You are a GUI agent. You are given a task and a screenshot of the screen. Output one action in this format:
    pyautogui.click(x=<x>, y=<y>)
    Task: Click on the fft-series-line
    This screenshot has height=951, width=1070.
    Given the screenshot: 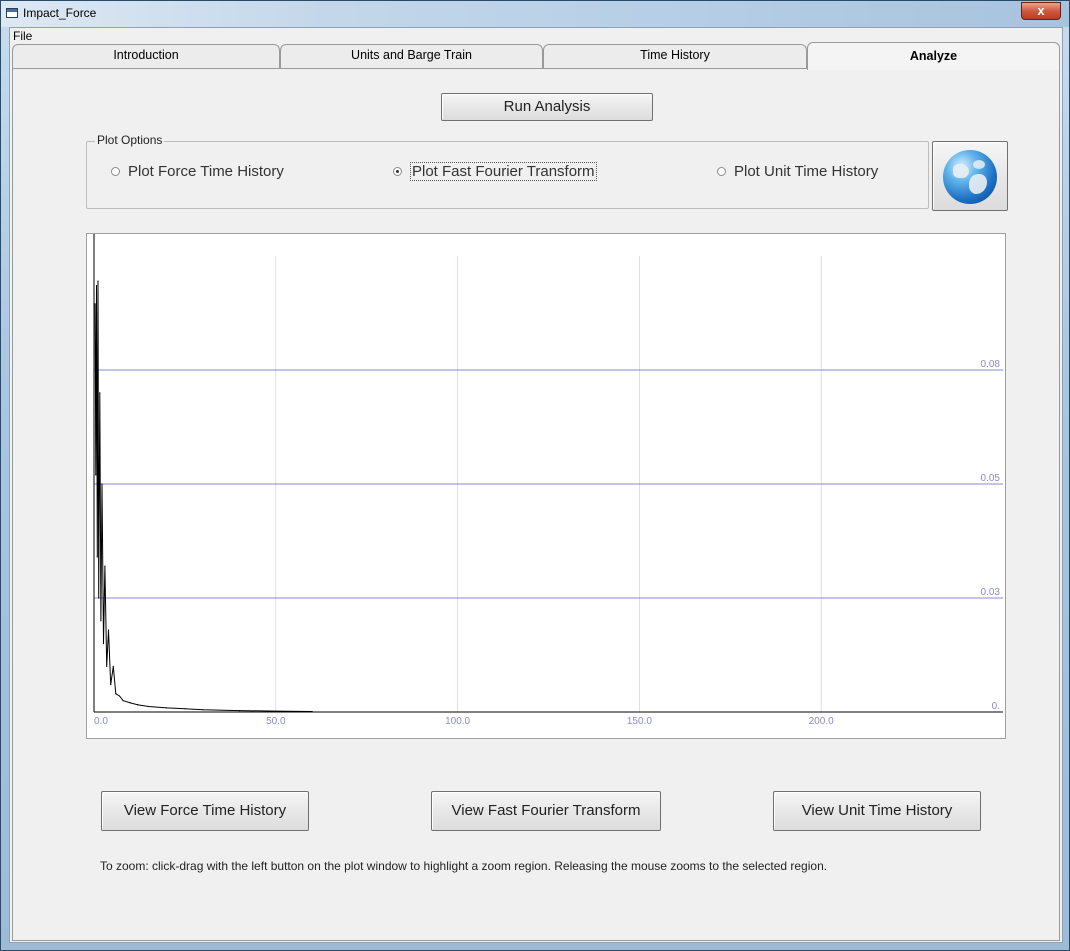 What is the action you would take?
    pyautogui.click(x=203, y=496)
    